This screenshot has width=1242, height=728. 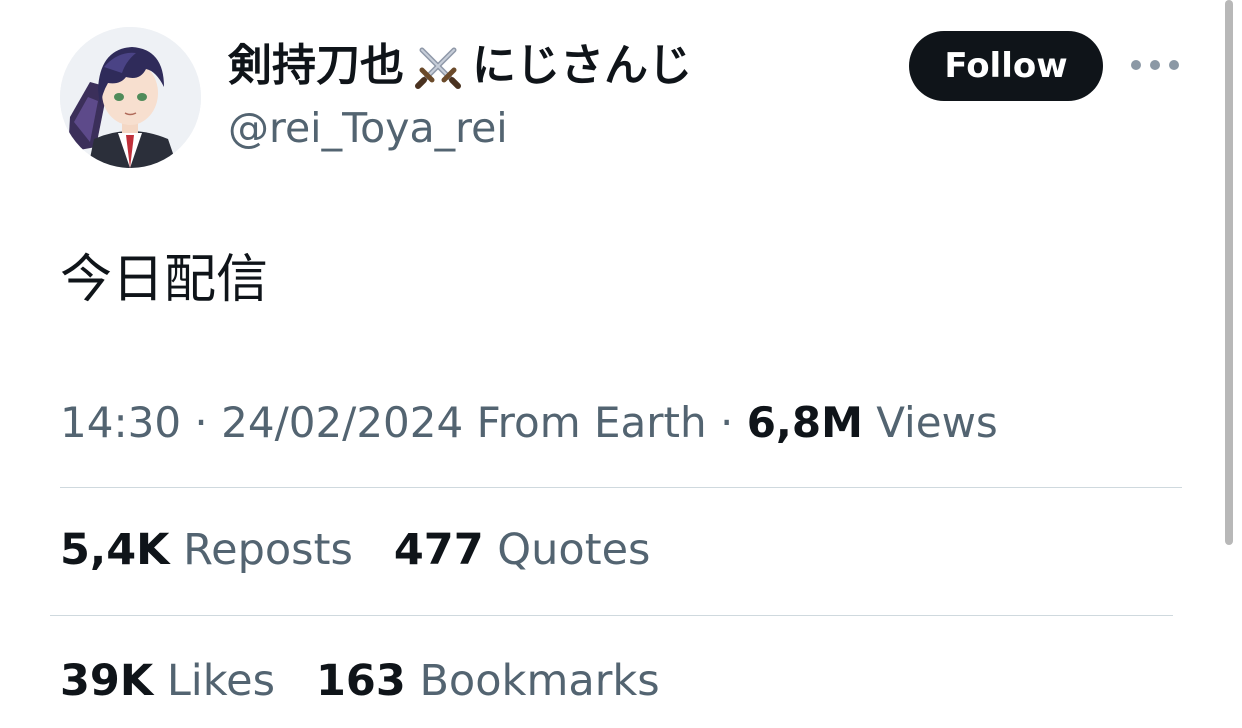 I want to click on stats-row-reposts: 5,4K Reposts 477 Quotes, so click(x=355, y=550).